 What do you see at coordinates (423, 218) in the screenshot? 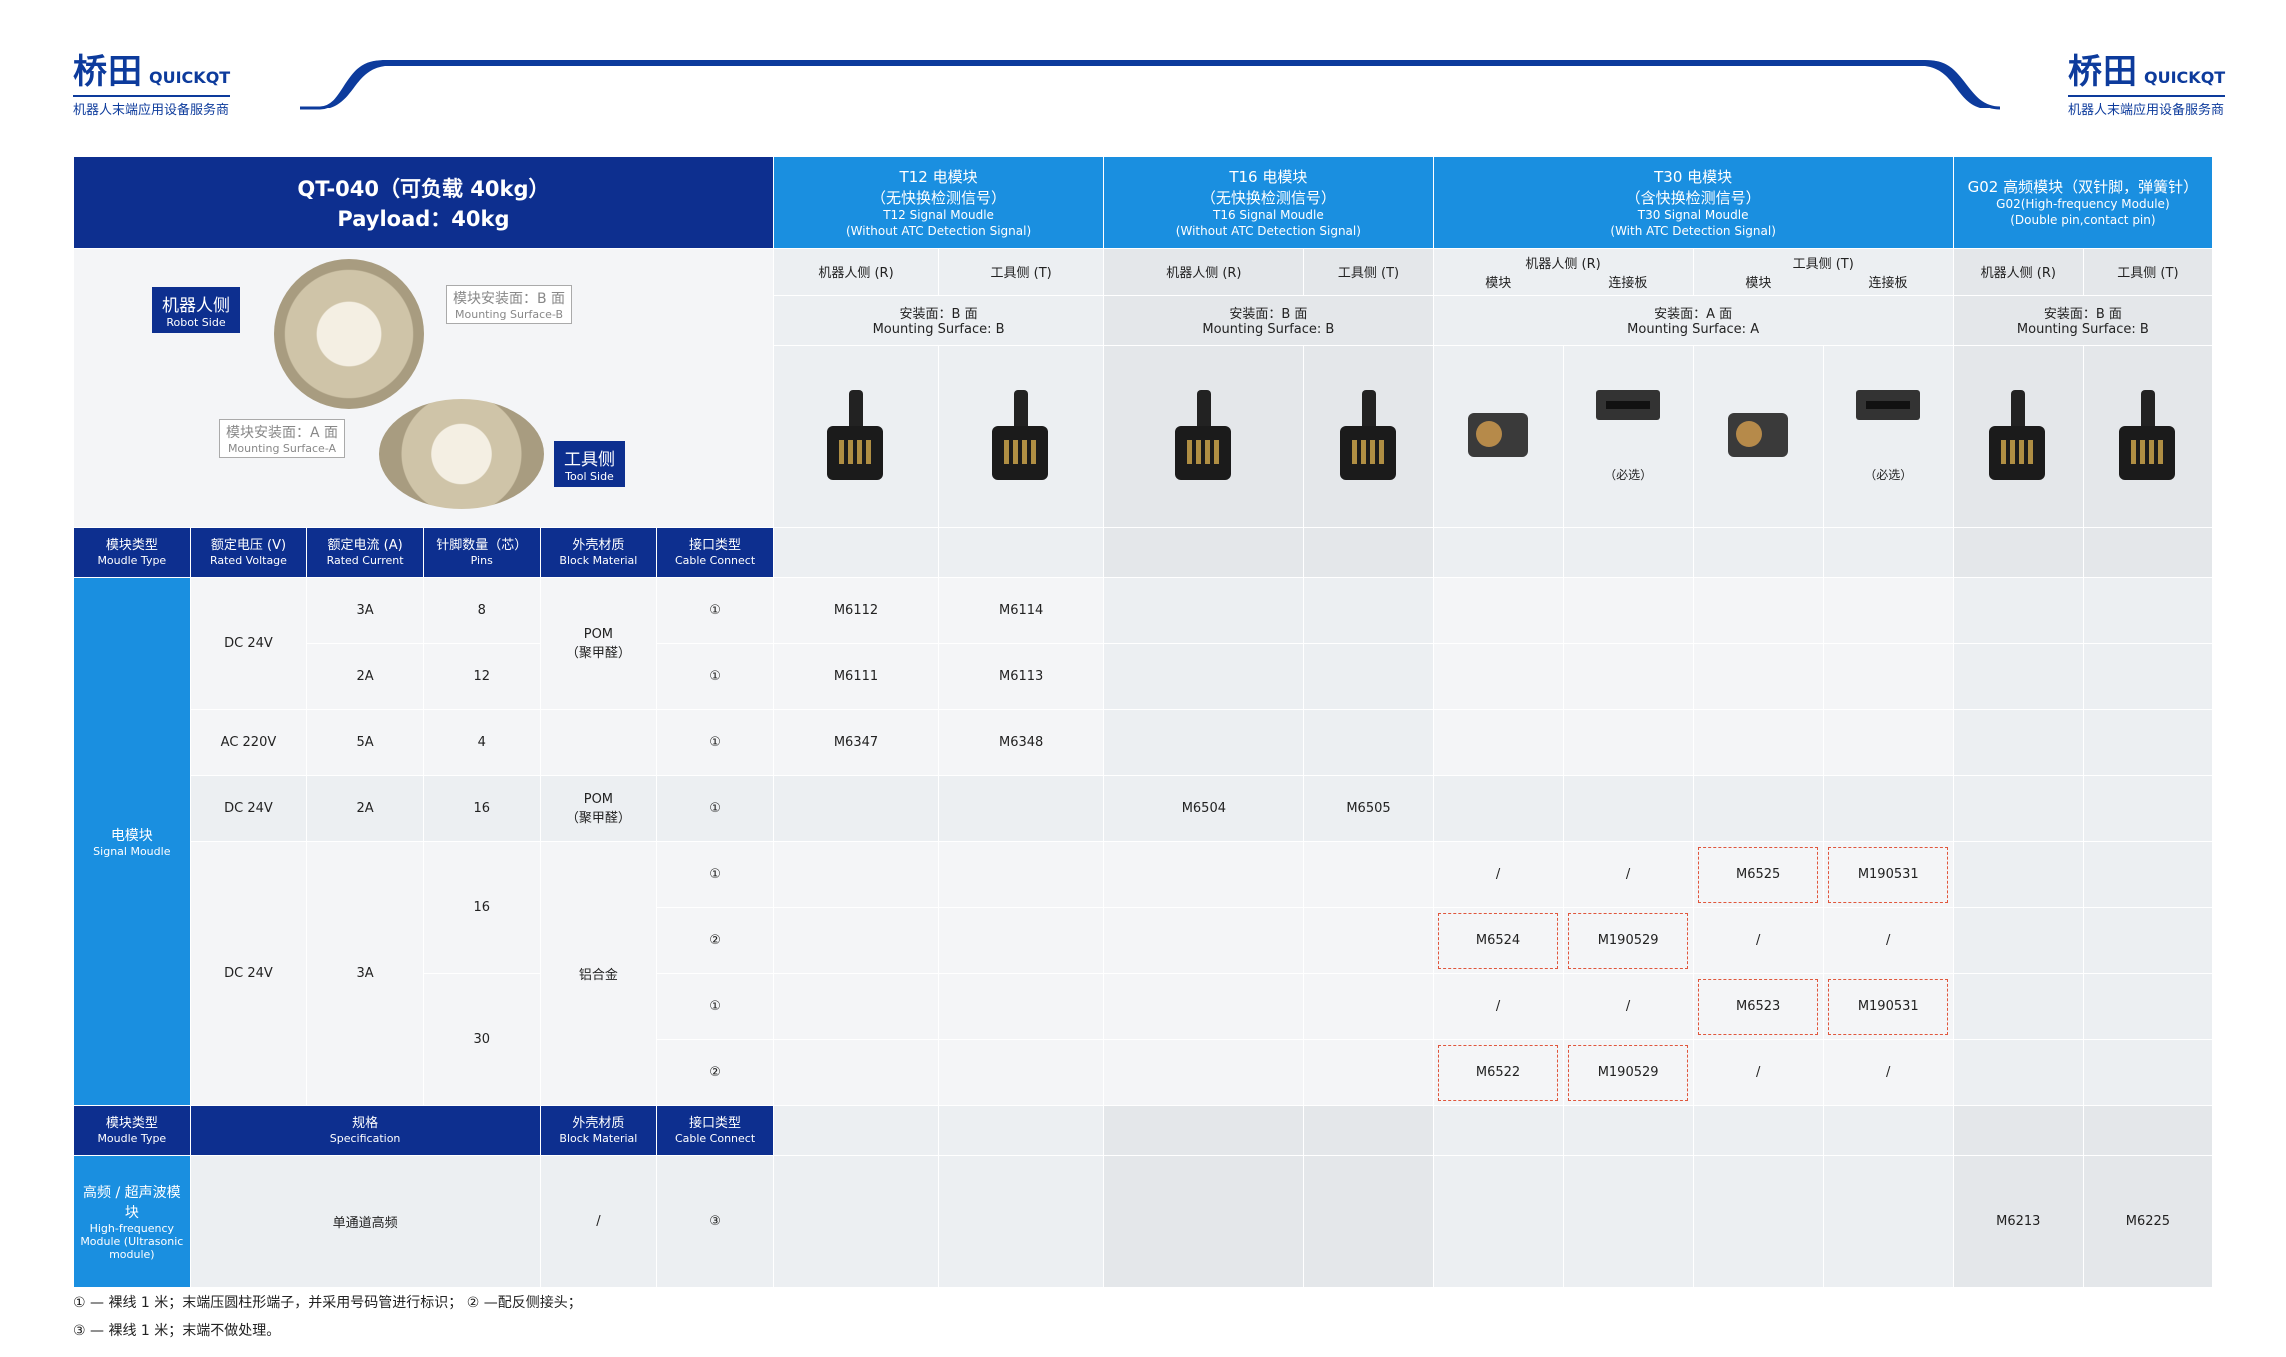
I see `model-title-en: Payload：40kg` at bounding box center [423, 218].